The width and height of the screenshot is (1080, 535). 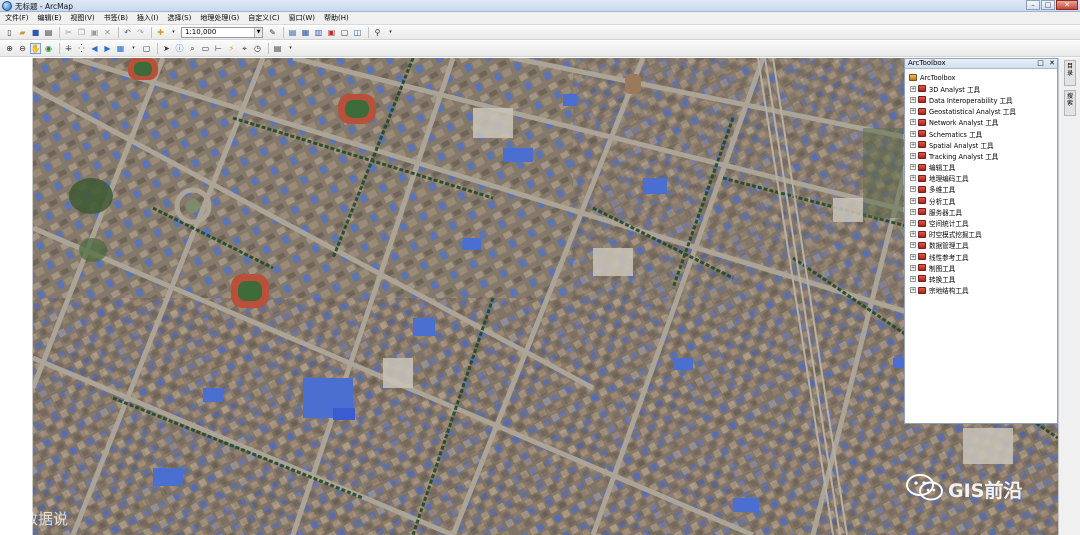 What do you see at coordinates (133, 48) in the screenshot?
I see `select-dropdown-icon: ▾` at bounding box center [133, 48].